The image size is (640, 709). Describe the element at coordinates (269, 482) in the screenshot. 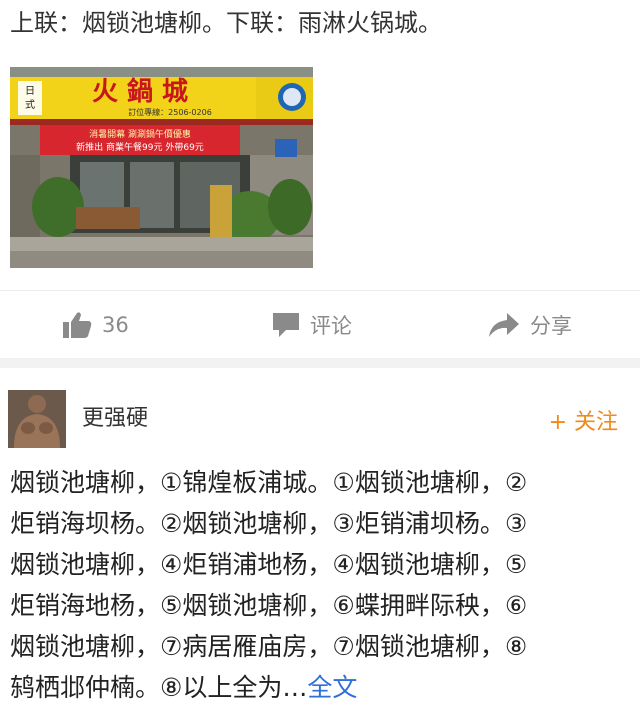

I see `comment-line: 烟锁池塘柳，①锦煌板浦城。①烟锁池塘柳，②` at that location.